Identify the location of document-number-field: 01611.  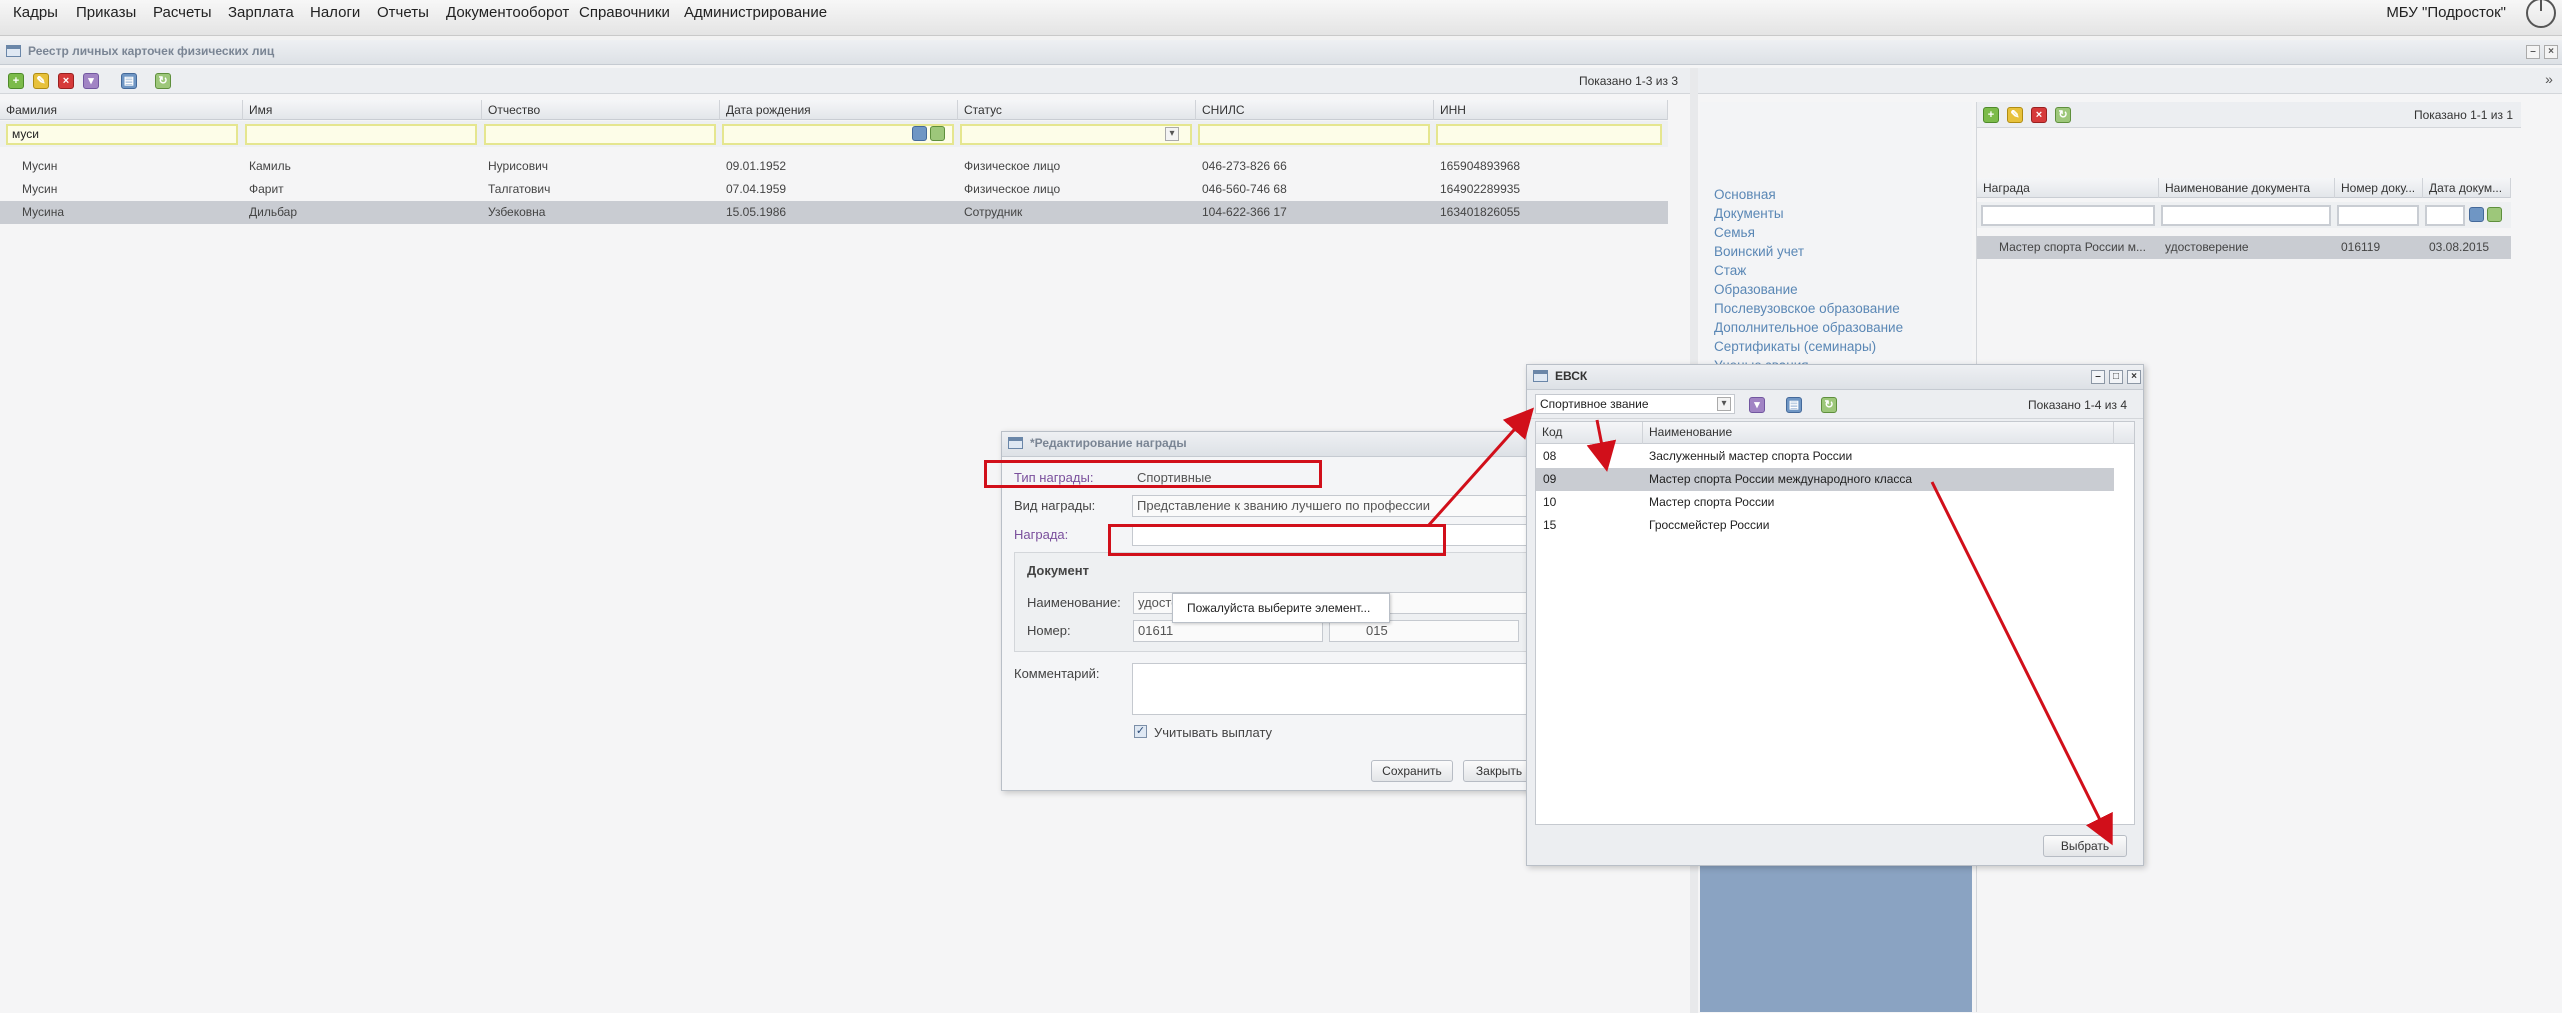
(1228, 631).